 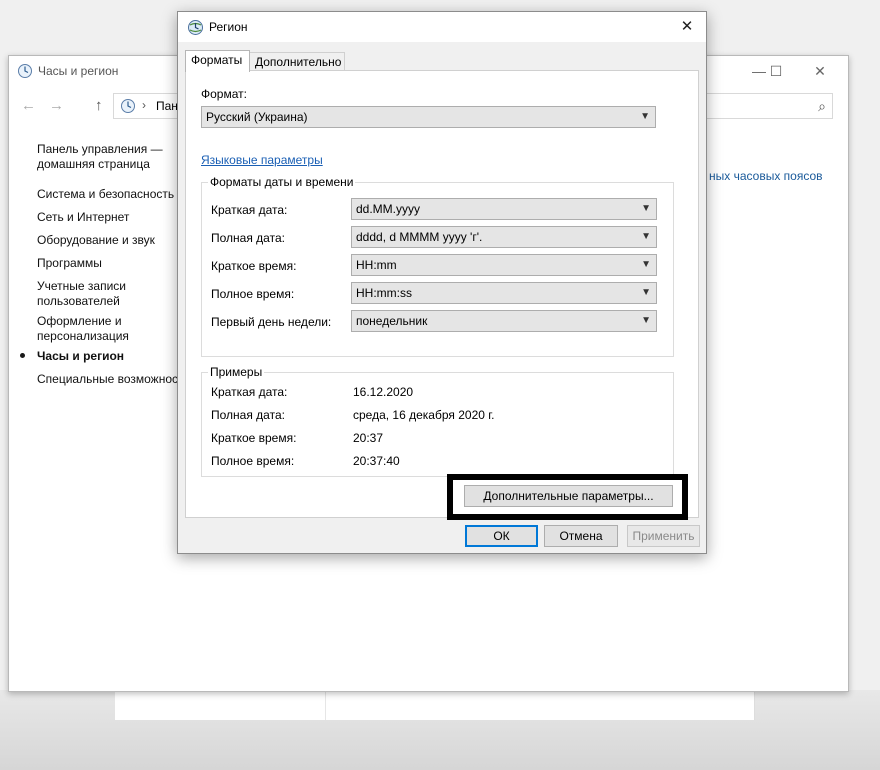 I want to click on example-short-time-value: 20:37, so click(x=368, y=438).